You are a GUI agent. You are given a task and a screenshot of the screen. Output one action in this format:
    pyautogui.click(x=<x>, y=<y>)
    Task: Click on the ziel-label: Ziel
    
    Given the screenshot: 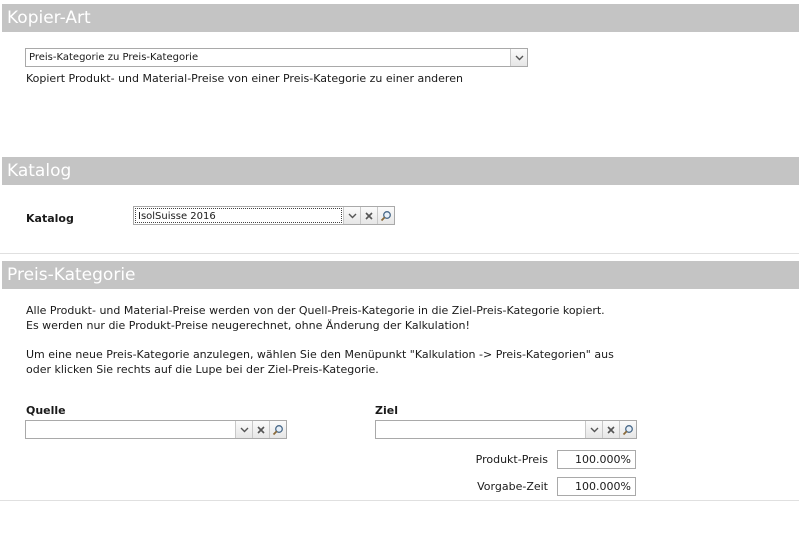 What is the action you would take?
    pyautogui.click(x=386, y=410)
    